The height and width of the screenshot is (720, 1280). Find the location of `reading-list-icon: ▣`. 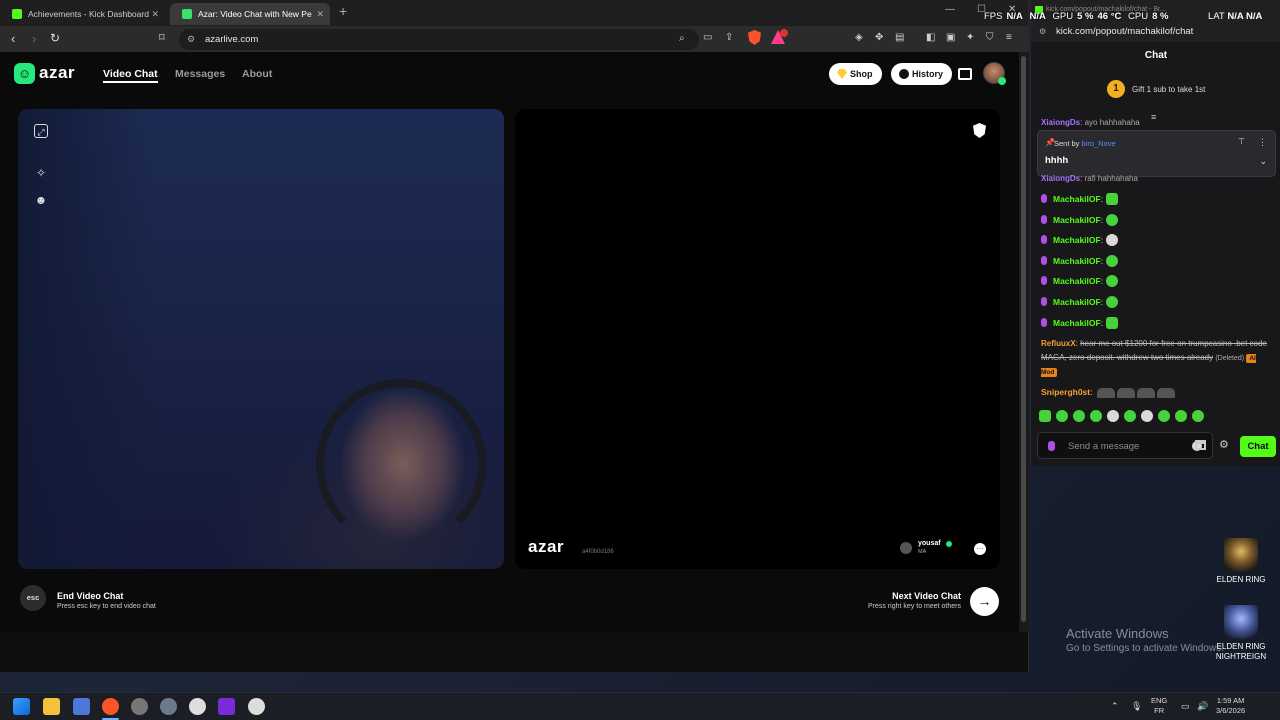

reading-list-icon: ▣ is located at coordinates (950, 37).